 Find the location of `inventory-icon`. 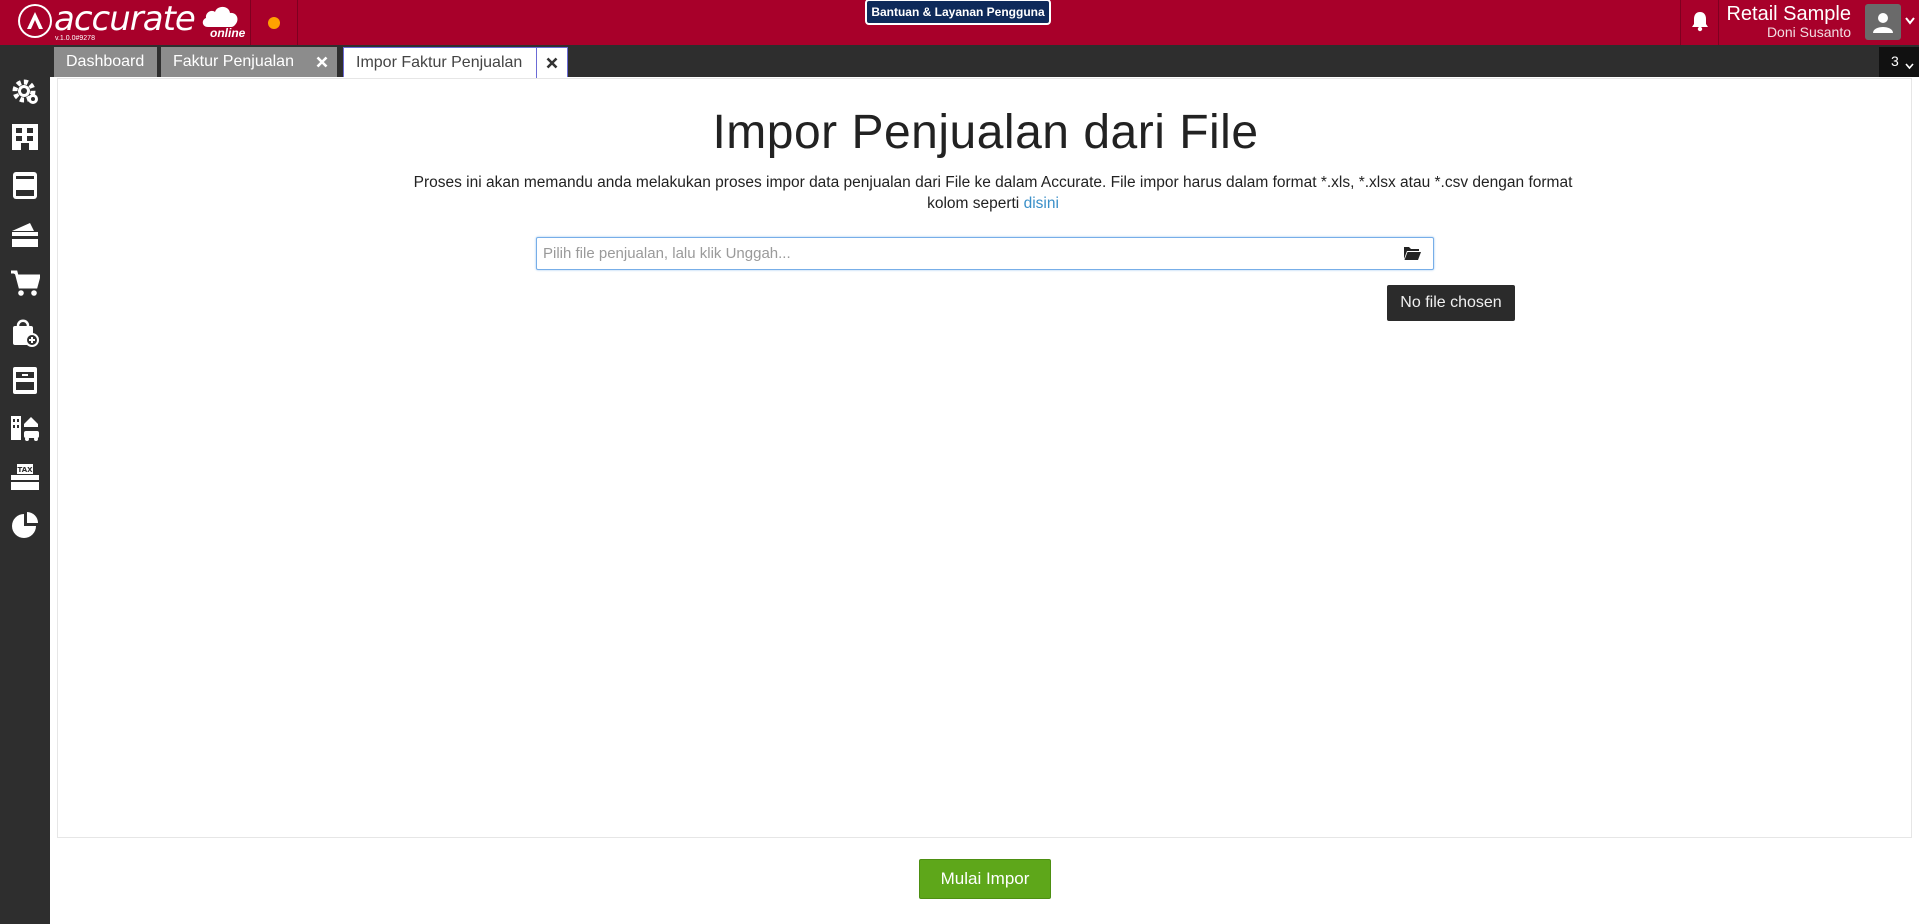

inventory-icon is located at coordinates (25, 380).